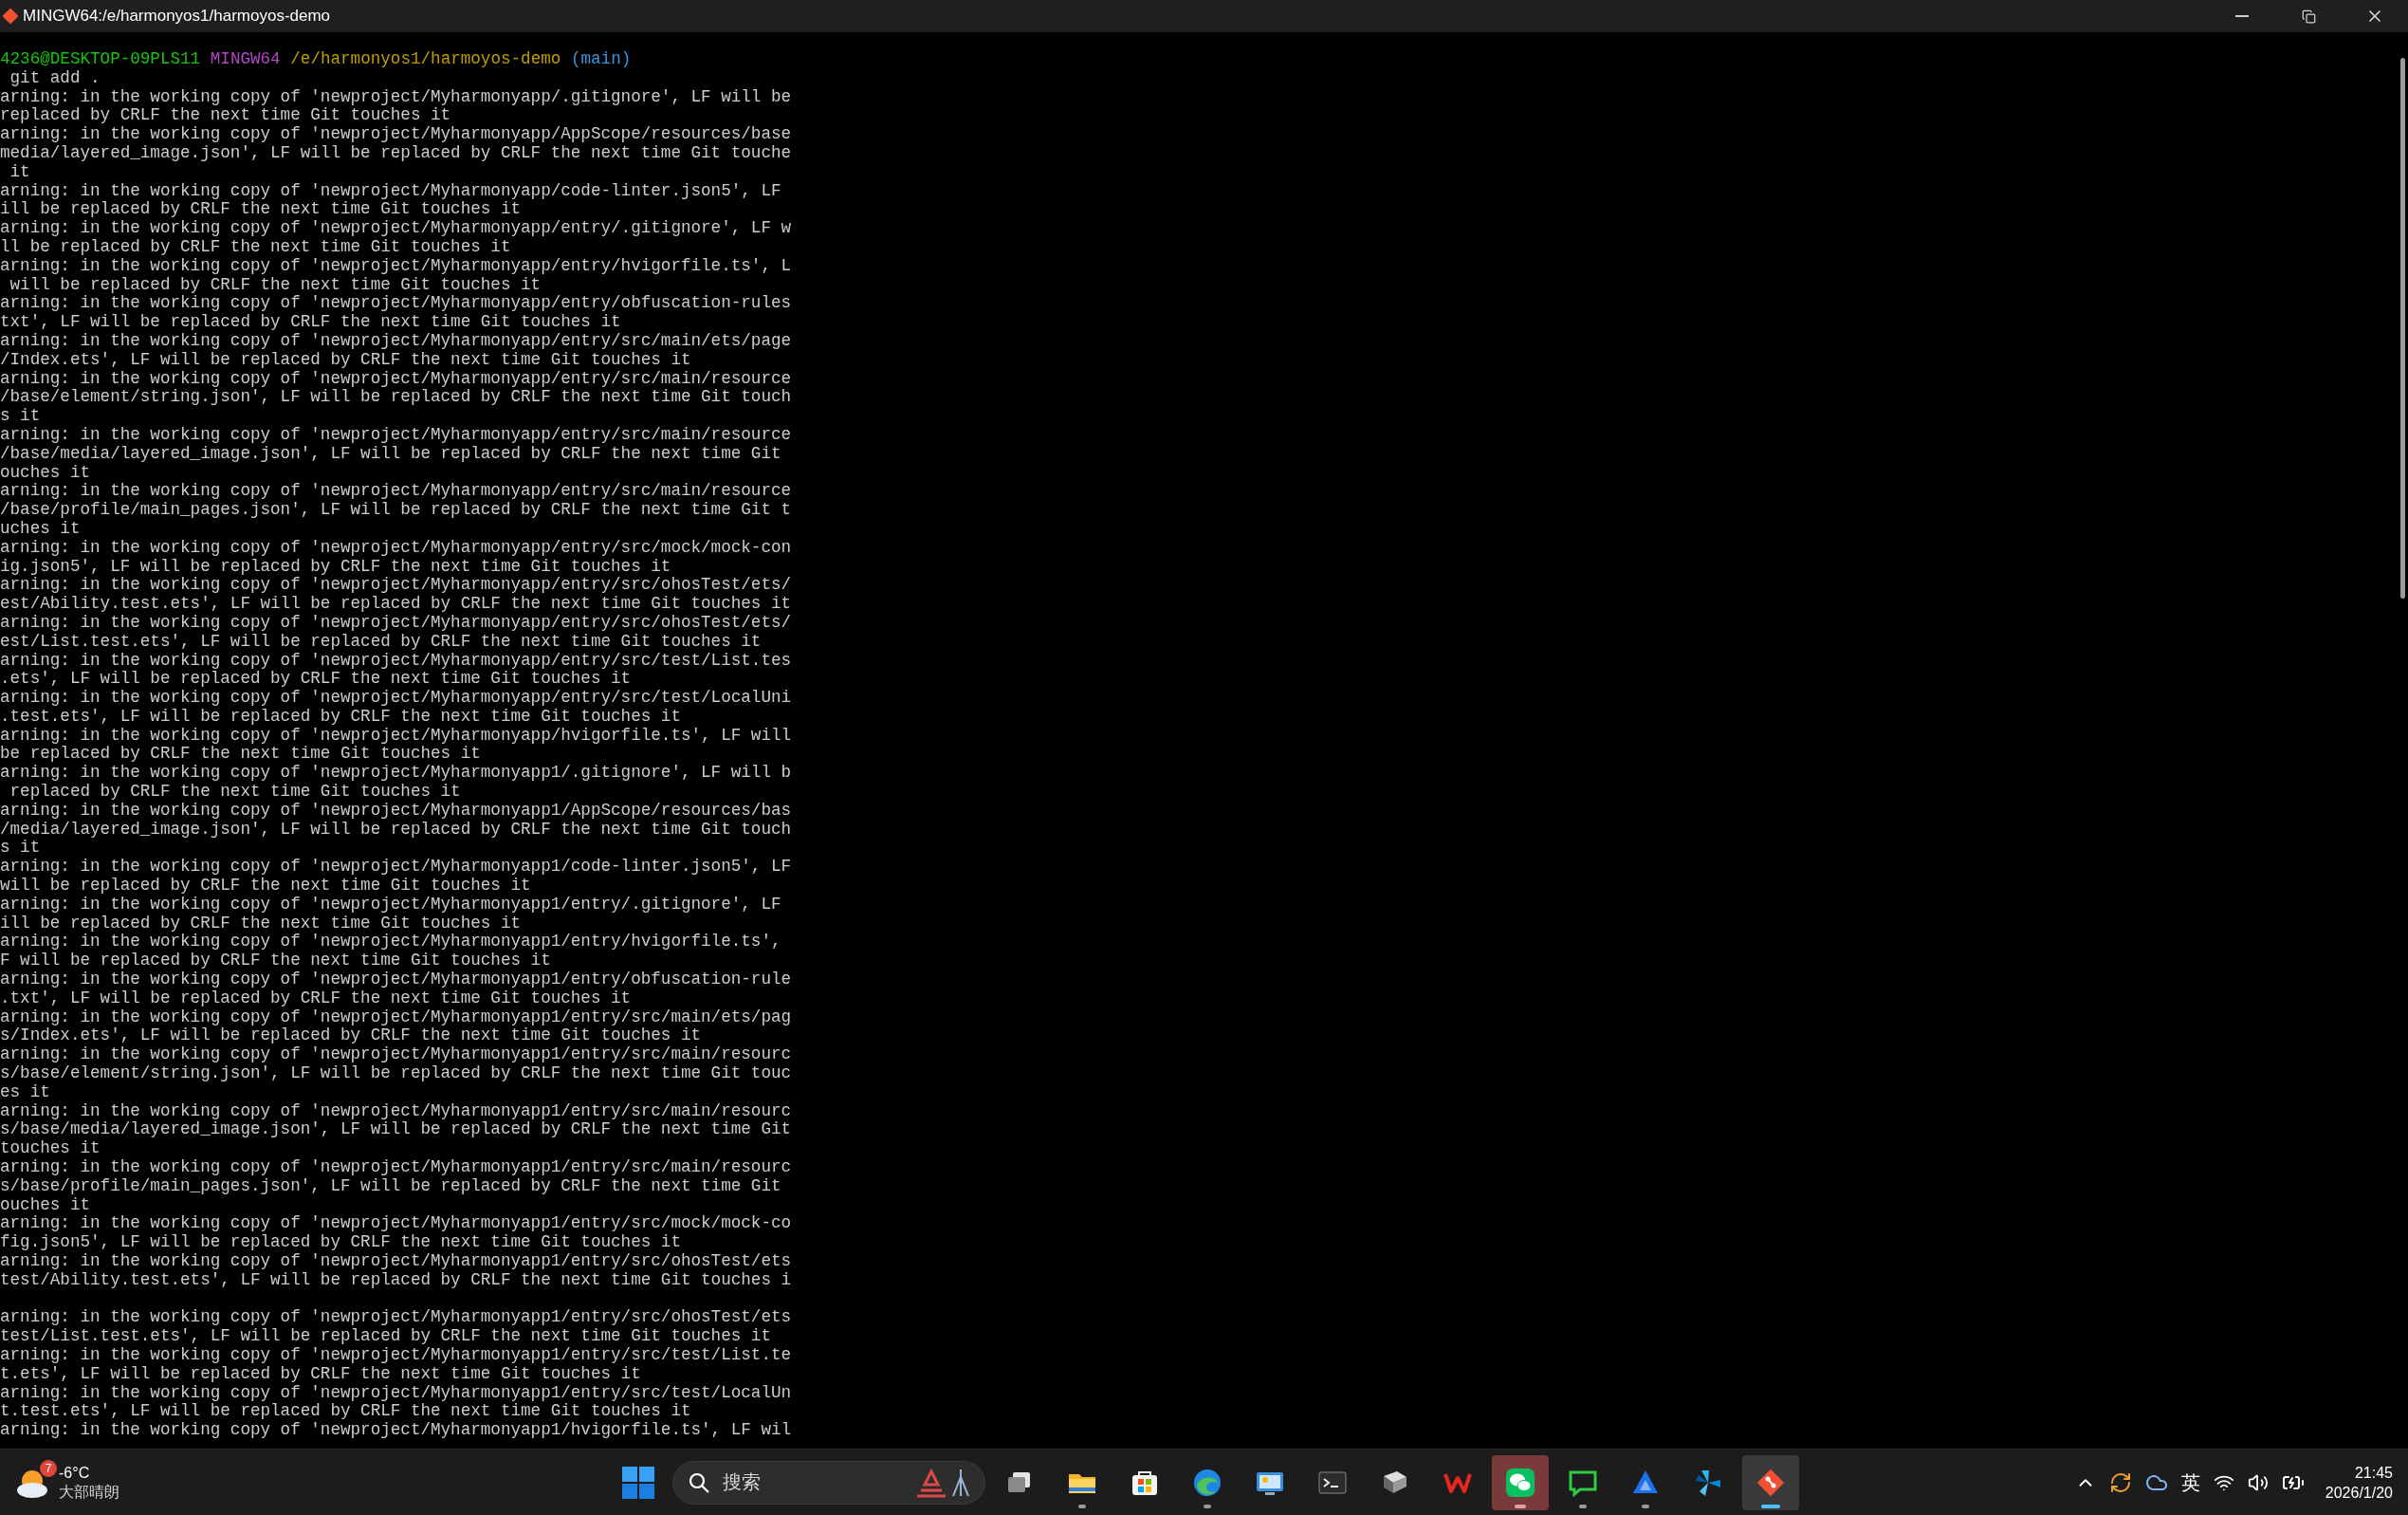 This screenshot has height=1515, width=2408. I want to click on terminal-line: arning: in the working copy of 'newproject/Myharmonyapp1/entry/src/mock/mock-co, so click(396, 1224).